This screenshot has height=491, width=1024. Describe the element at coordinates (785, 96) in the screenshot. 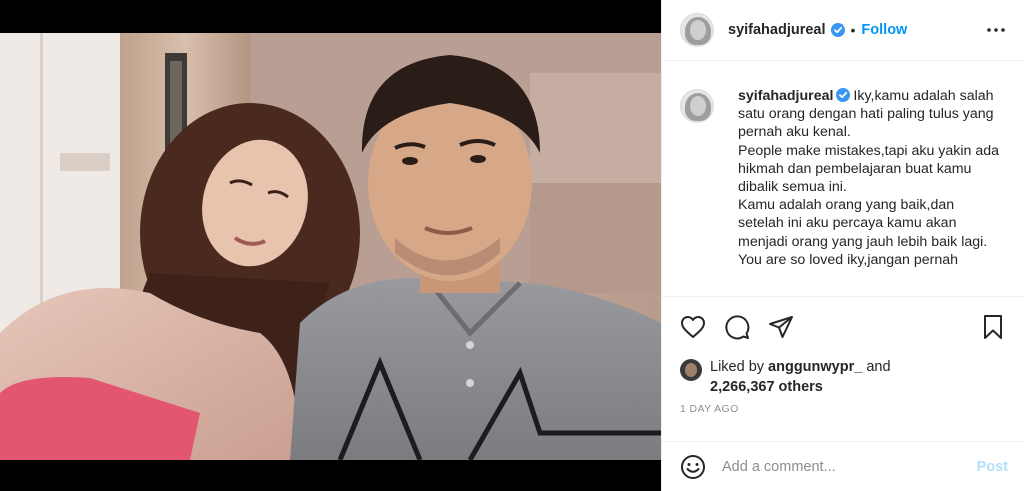

I see `caption-username: syifahadjureal` at that location.